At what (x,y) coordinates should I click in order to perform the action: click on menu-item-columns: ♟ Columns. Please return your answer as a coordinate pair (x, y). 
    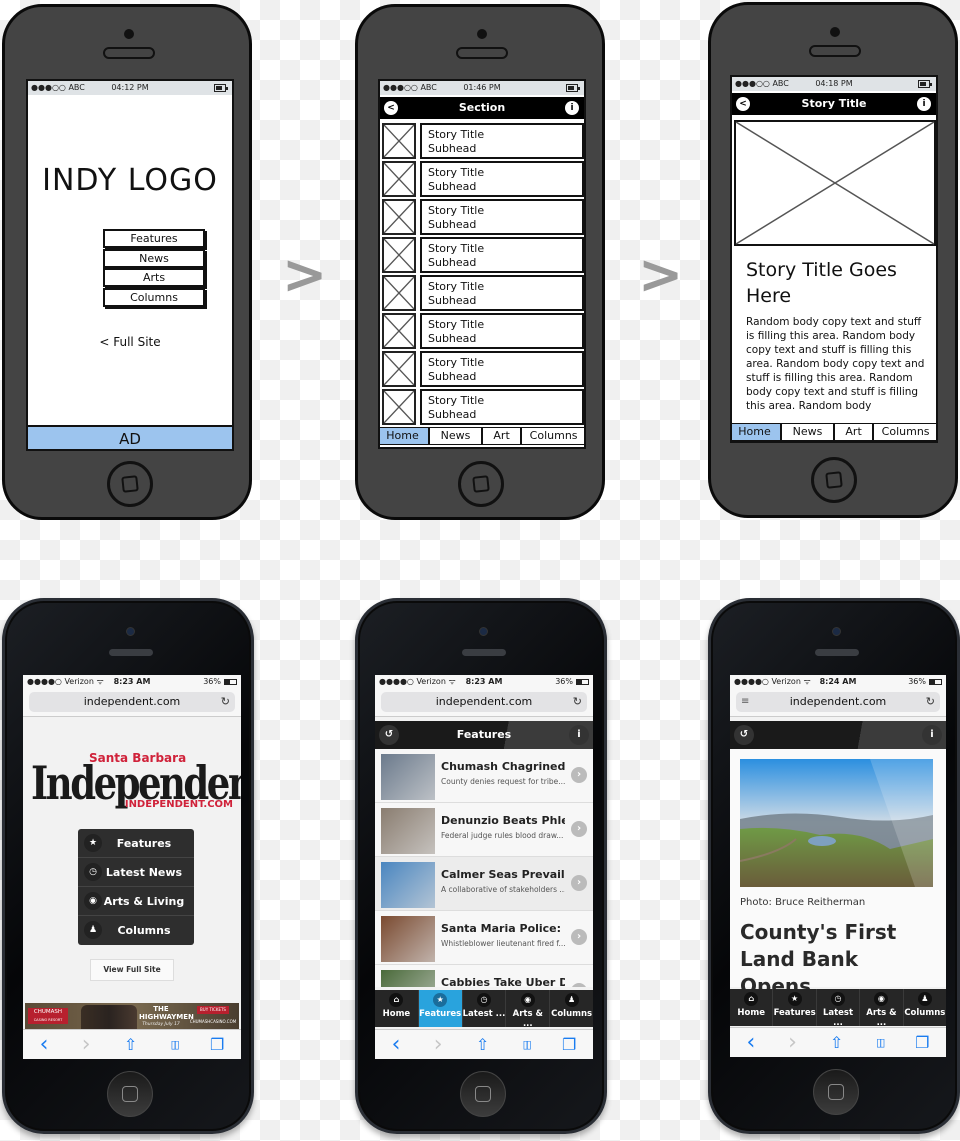
    Looking at the image, I should click on (136, 930).